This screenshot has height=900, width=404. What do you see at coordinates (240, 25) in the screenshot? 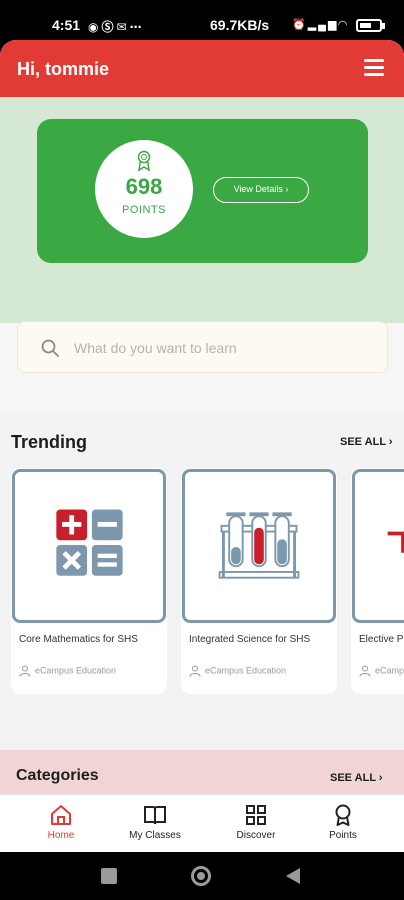
I see `network-speed: 69.7KB/s` at bounding box center [240, 25].